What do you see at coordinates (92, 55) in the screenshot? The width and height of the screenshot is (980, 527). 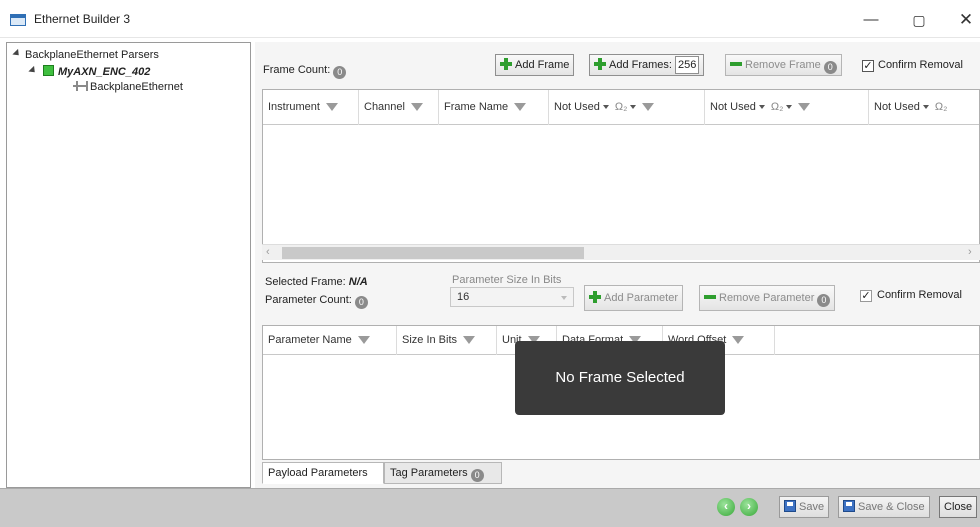 I see `tree-node-root-label: BackplaneEthernet Parsers` at bounding box center [92, 55].